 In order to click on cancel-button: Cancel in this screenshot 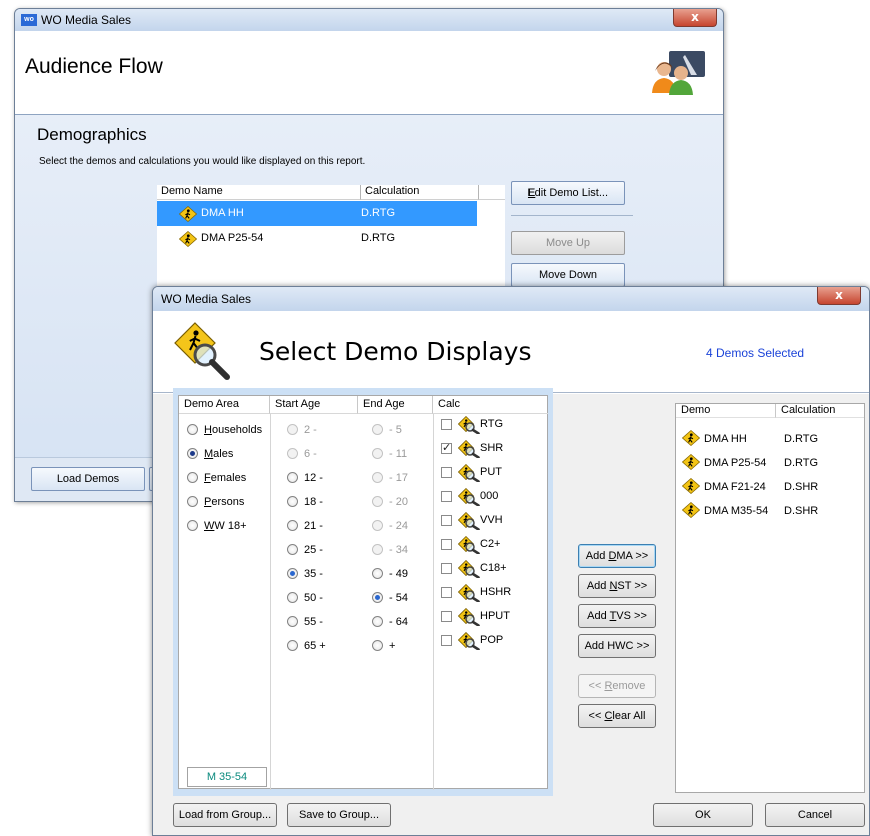, I will do `click(815, 815)`.